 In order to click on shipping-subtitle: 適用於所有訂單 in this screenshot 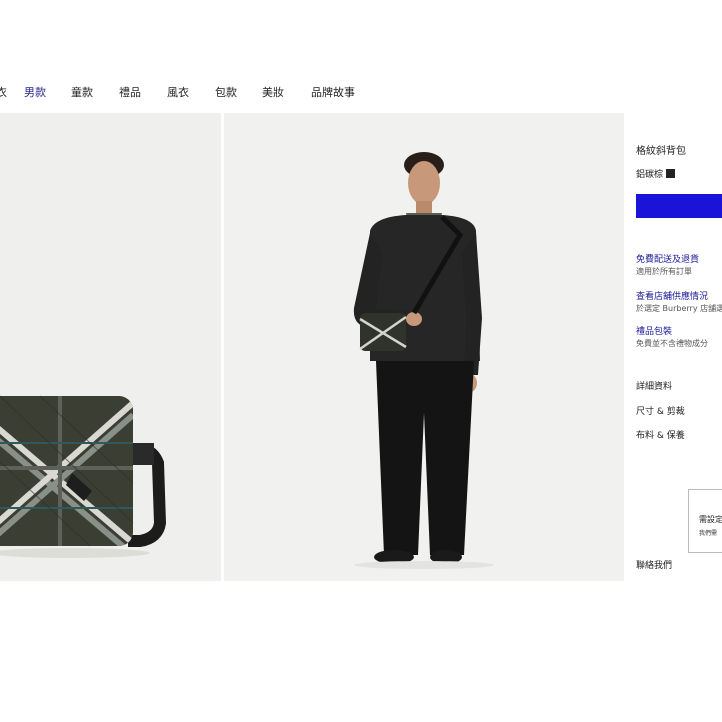, I will do `click(664, 271)`.